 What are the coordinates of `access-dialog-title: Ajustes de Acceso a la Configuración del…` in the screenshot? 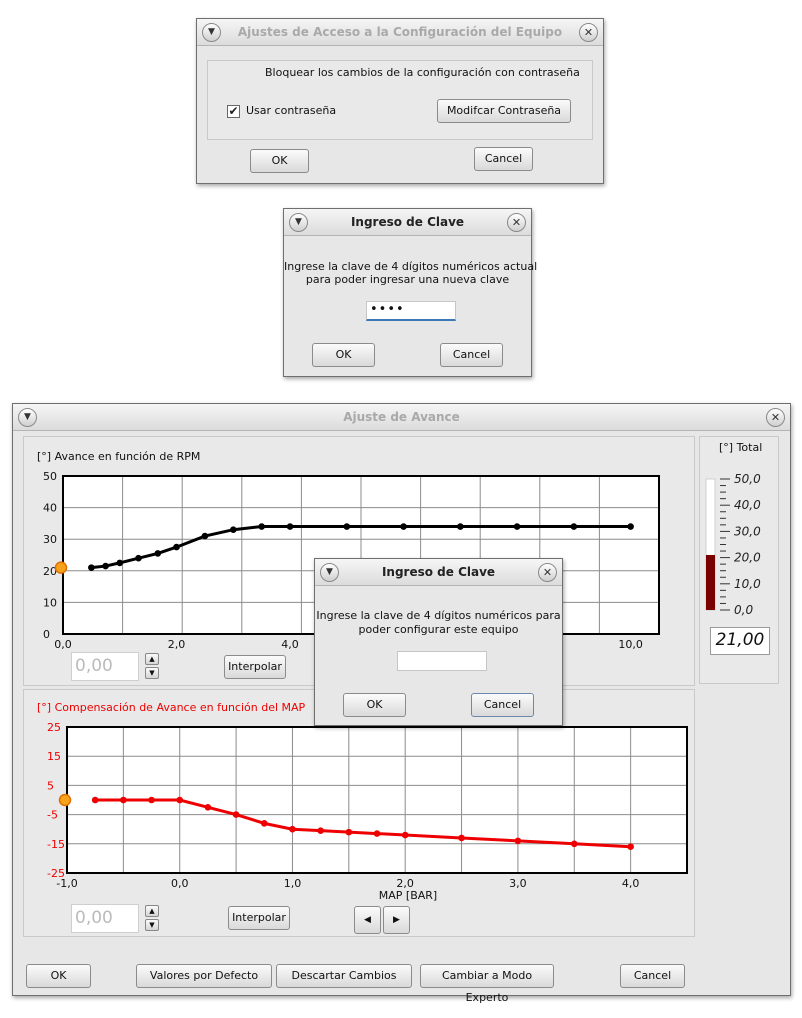 It's located at (400, 32).